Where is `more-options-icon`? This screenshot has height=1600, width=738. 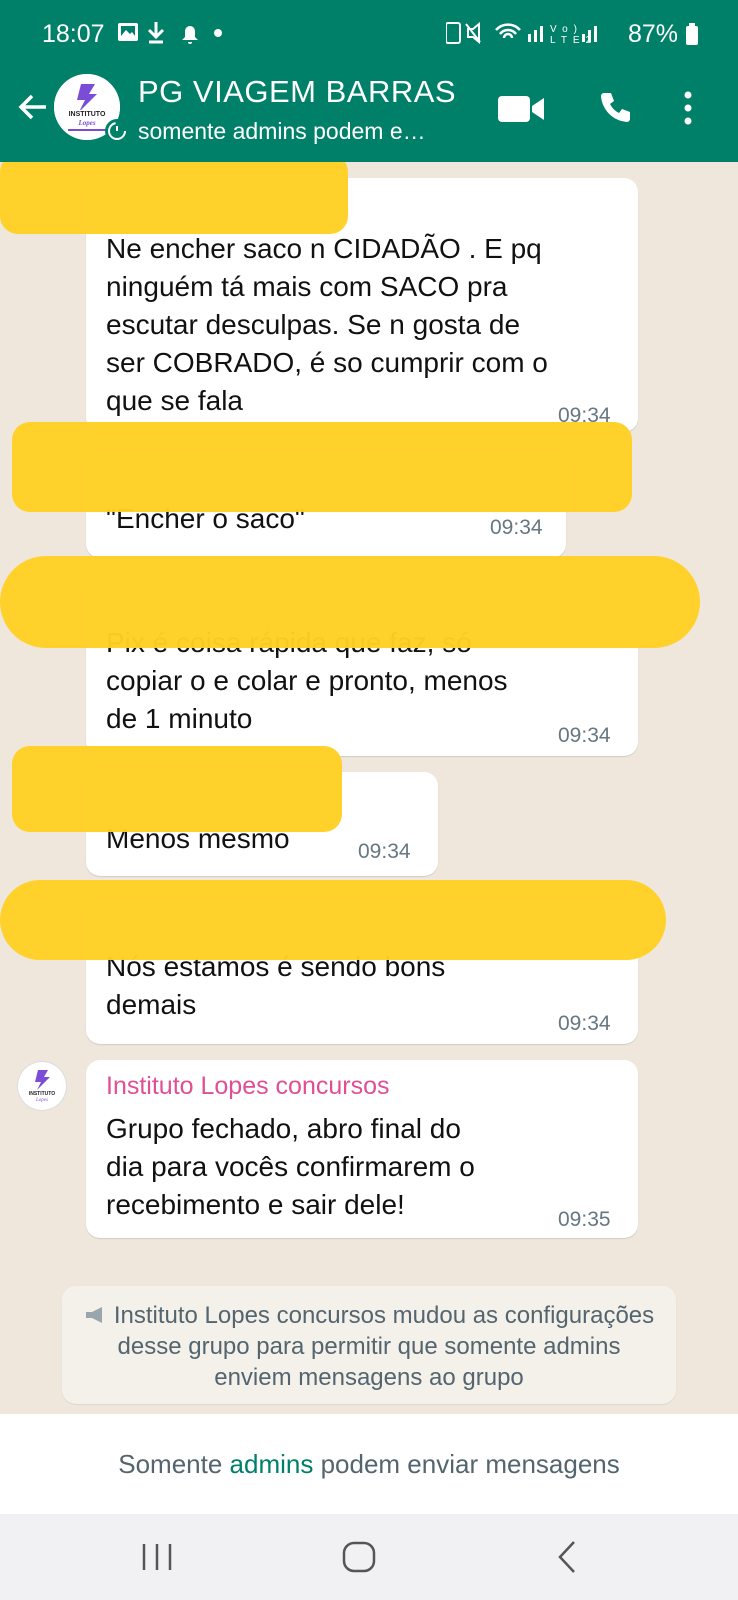
more-options-icon is located at coordinates (688, 108).